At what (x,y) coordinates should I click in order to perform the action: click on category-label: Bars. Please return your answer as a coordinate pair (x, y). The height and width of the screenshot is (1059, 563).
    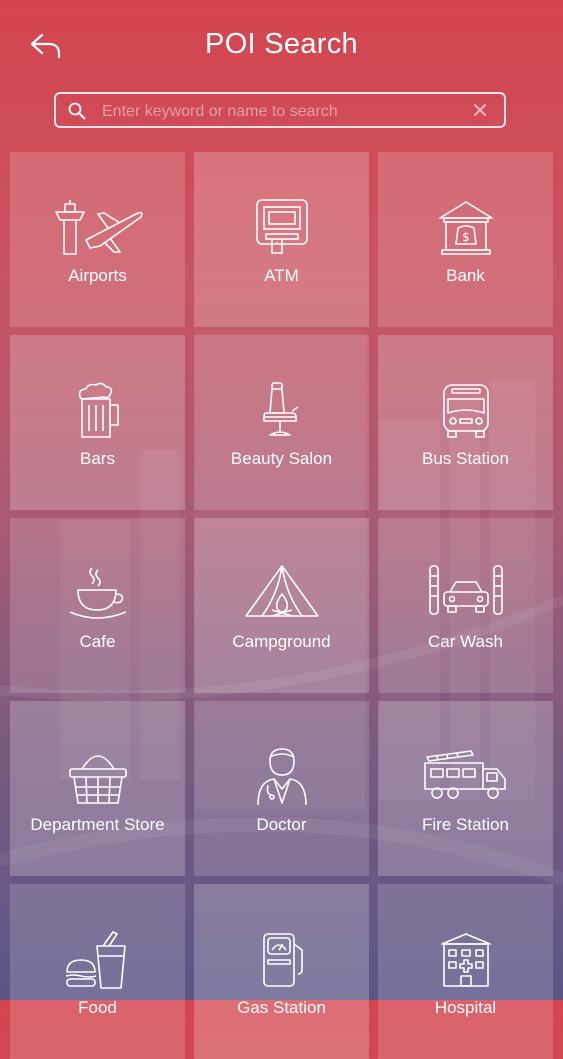
    Looking at the image, I should click on (97, 458).